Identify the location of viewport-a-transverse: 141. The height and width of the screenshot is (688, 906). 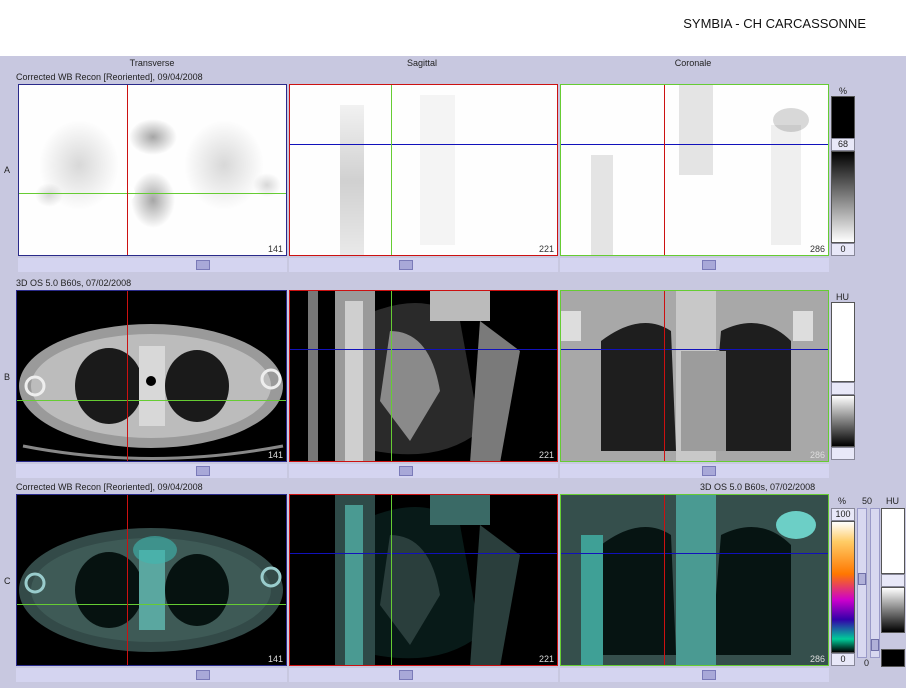
(152, 170).